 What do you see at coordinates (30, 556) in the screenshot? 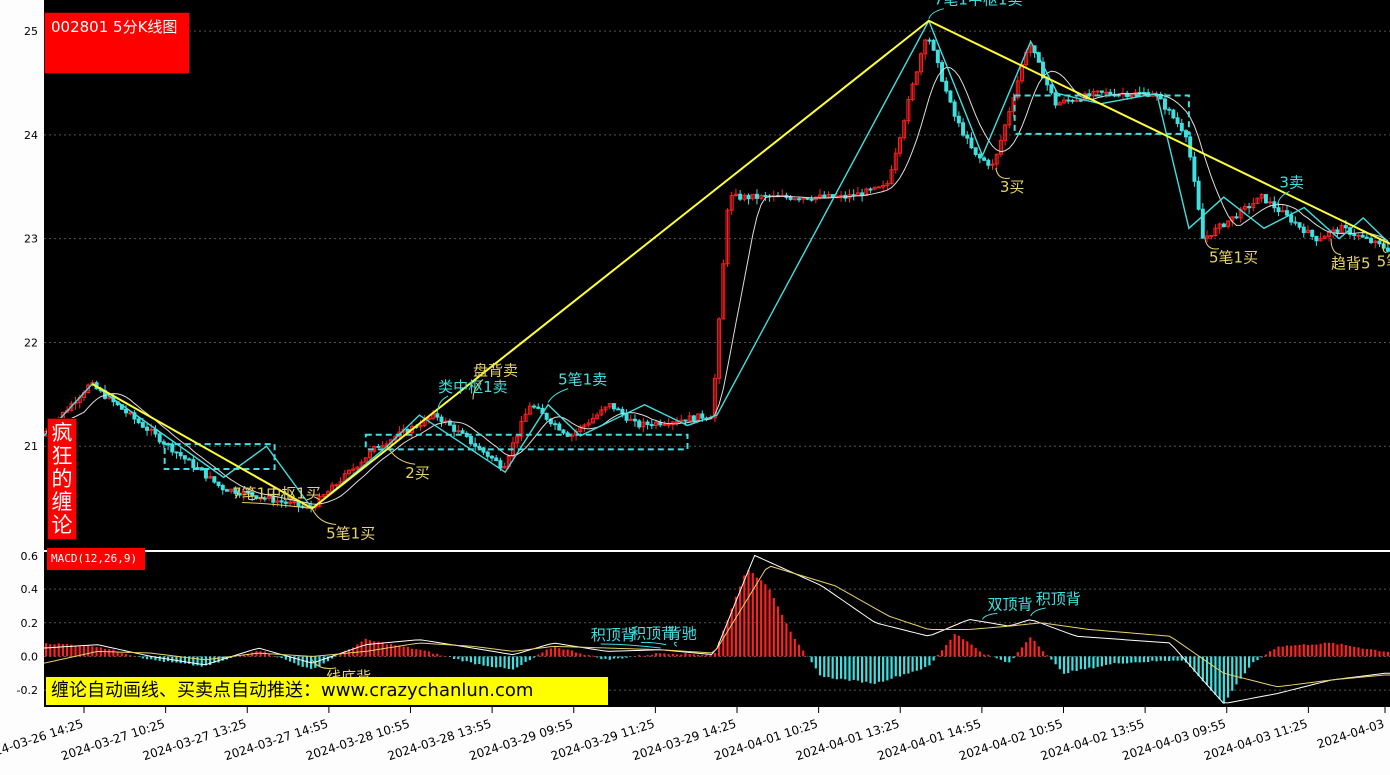
I see `macd-top-label: 0.6` at bounding box center [30, 556].